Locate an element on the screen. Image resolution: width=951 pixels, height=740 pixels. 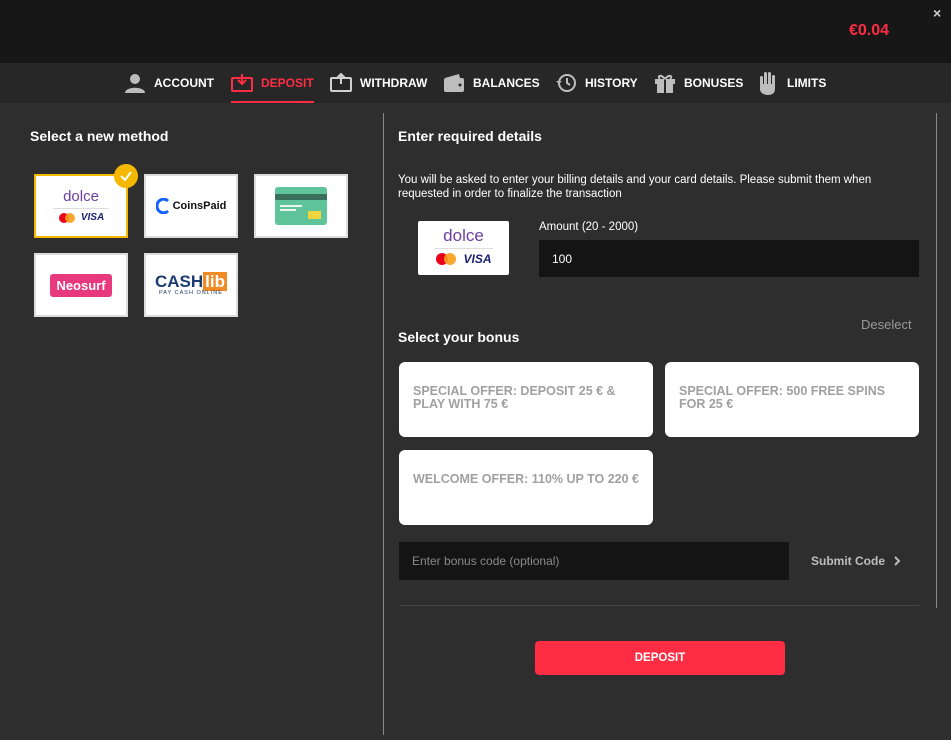
gift-icon is located at coordinates (665, 83).